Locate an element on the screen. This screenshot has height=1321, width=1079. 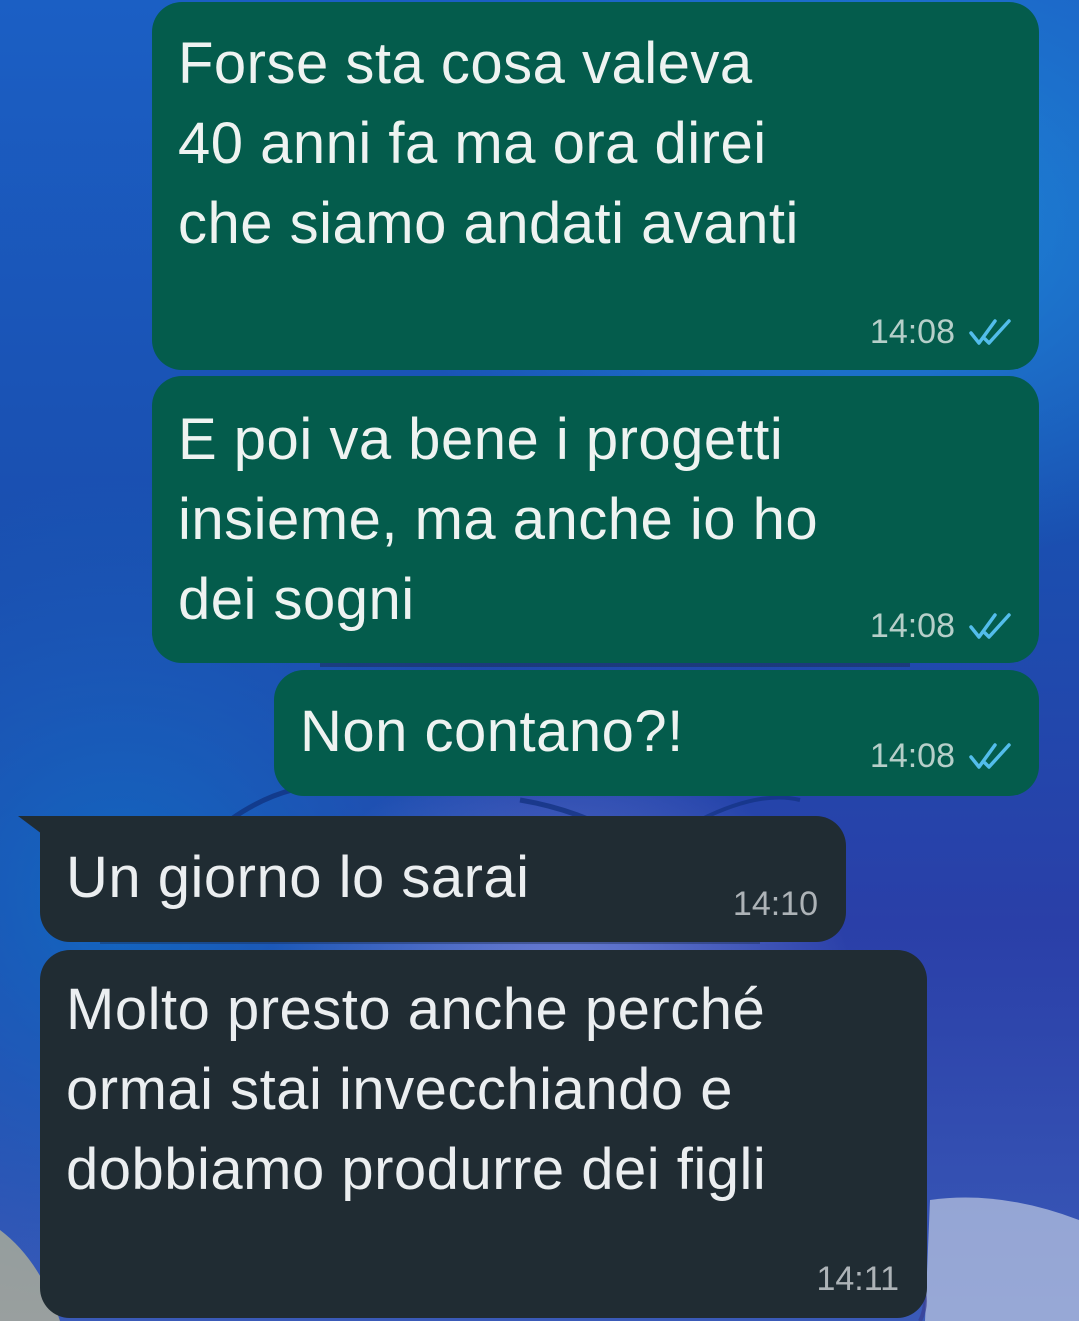
incoming-message: Un giorno lo sarai 14:10 is located at coordinates (443, 879).